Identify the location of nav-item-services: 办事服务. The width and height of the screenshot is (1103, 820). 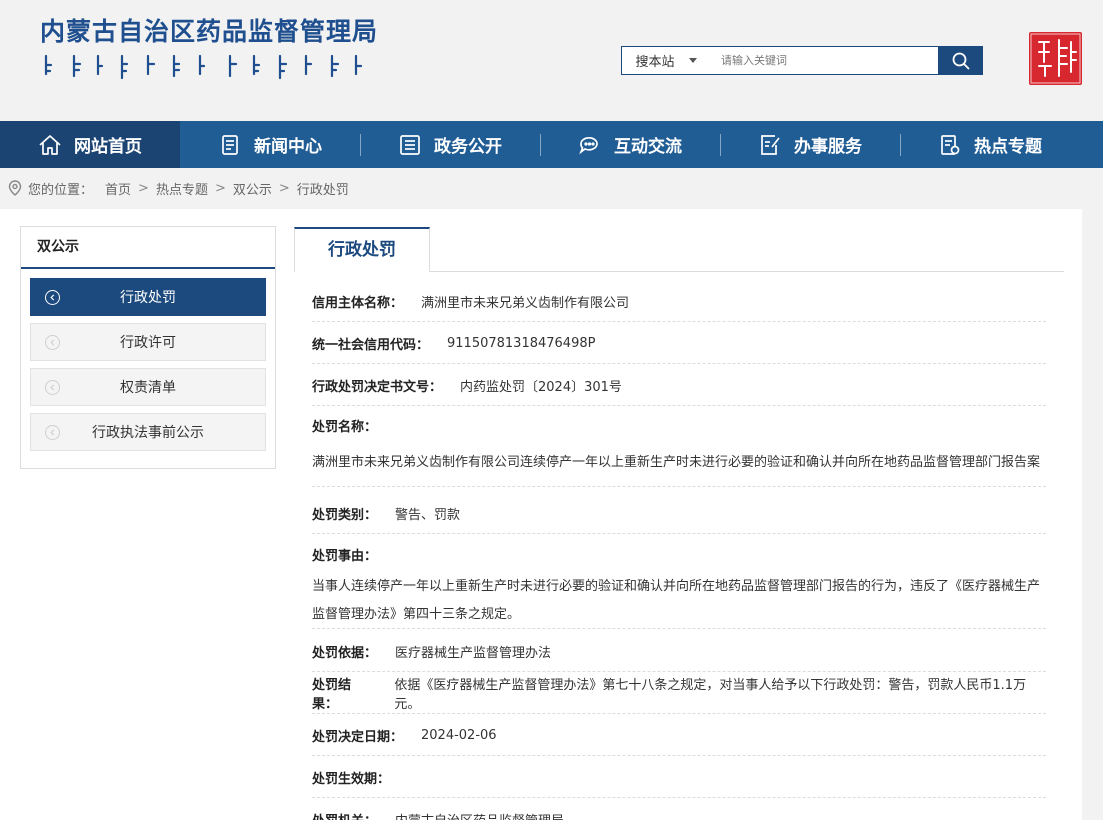
(810, 144).